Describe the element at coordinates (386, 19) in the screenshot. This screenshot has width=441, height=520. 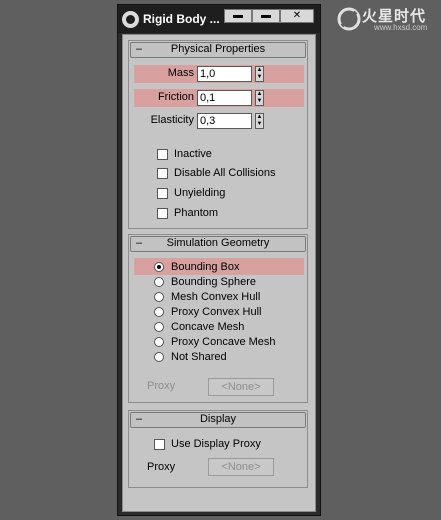
I see `watermark: 火星时代 www.hxsd.com` at that location.